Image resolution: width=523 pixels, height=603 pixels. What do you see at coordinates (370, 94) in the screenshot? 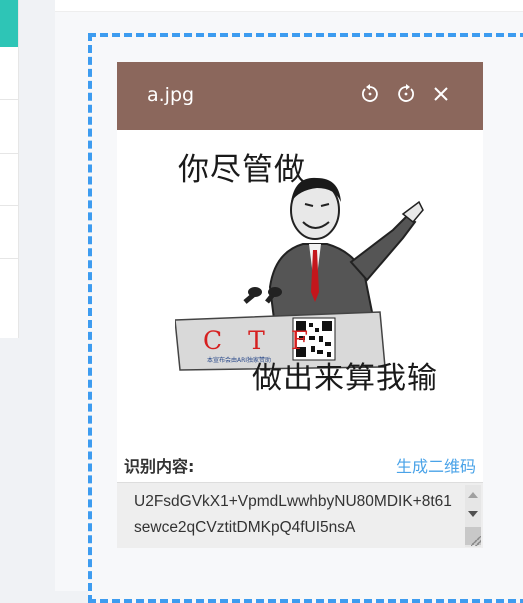
I see `rotate-left-icon` at bounding box center [370, 94].